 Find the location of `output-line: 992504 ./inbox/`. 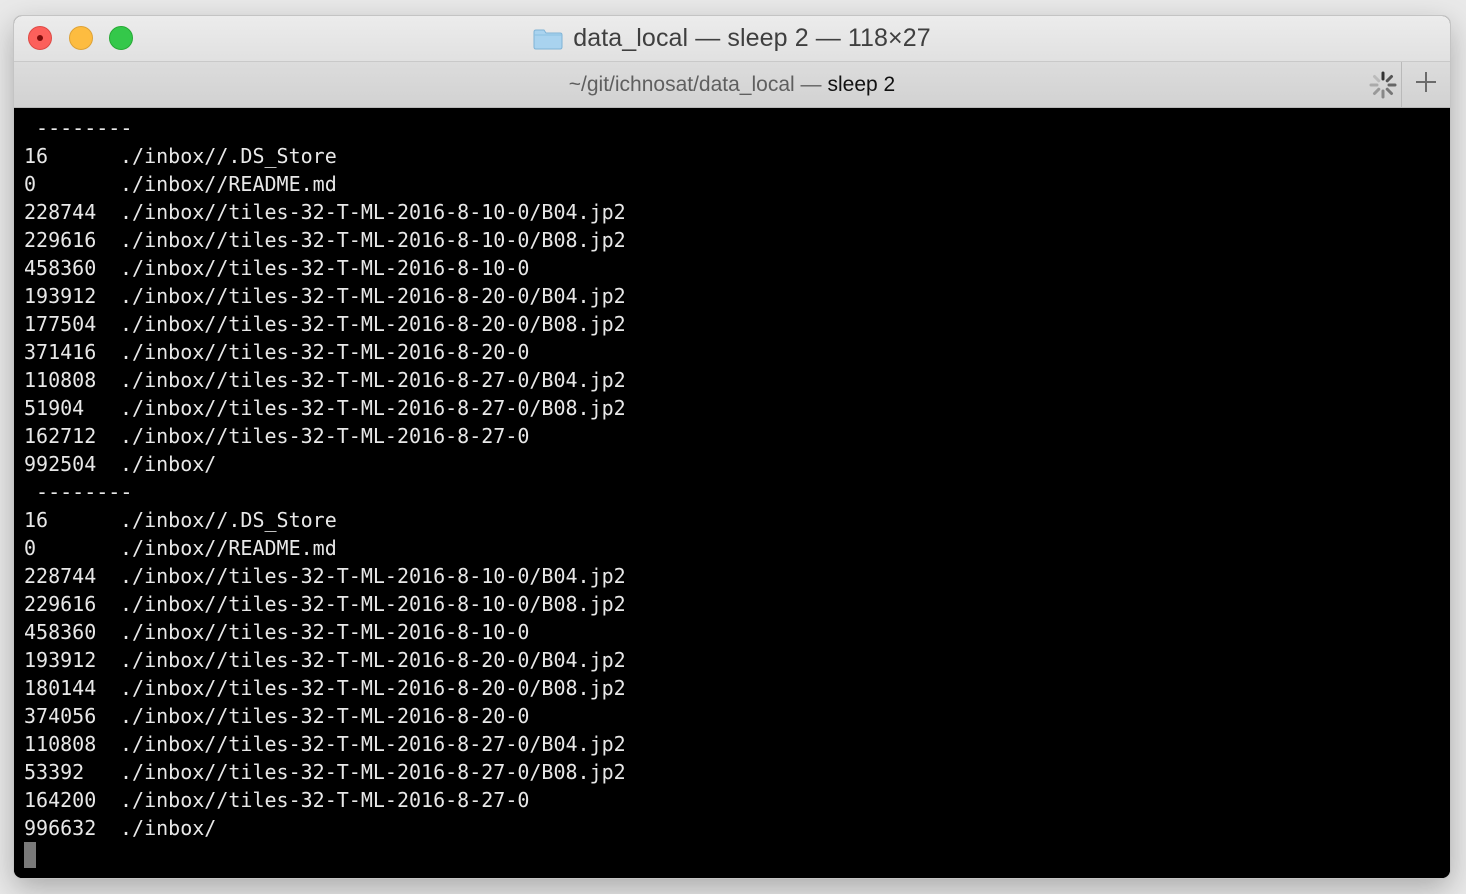

output-line: 992504 ./inbox/ is located at coordinates (325, 464).